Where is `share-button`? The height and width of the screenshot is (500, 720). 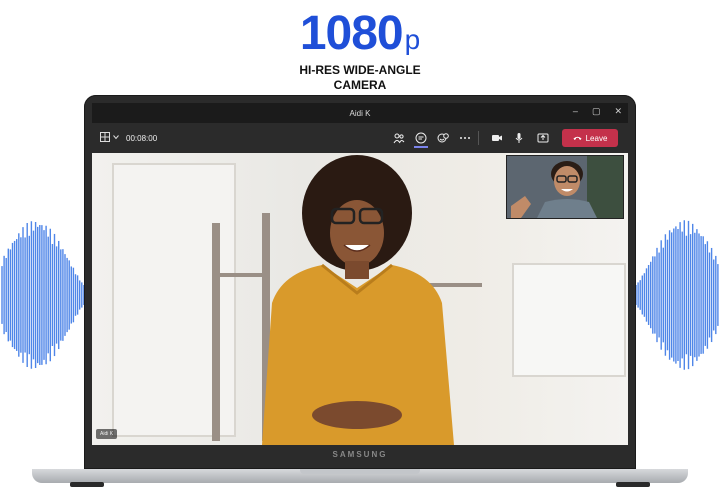
share-button is located at coordinates (543, 138).